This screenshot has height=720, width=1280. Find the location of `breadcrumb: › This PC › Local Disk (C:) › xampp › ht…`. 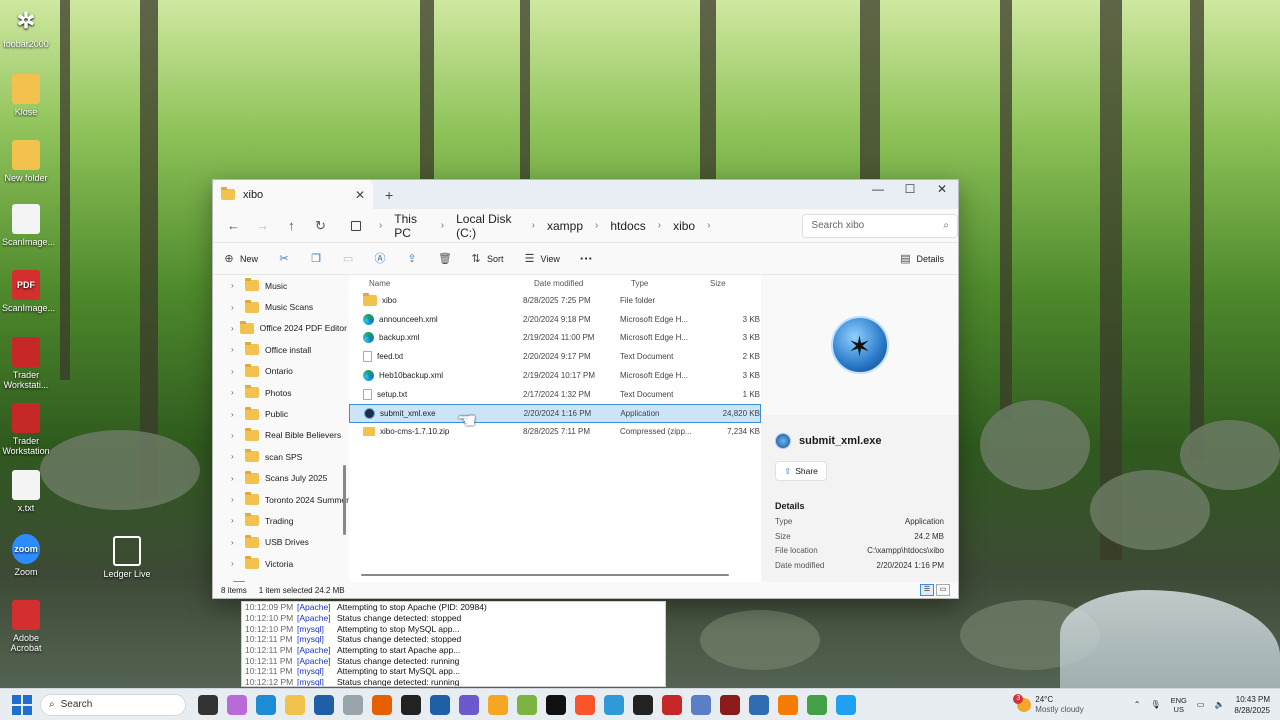

breadcrumb: › This PC › Local Disk (C:) › xampp › ht… is located at coordinates (532, 226).